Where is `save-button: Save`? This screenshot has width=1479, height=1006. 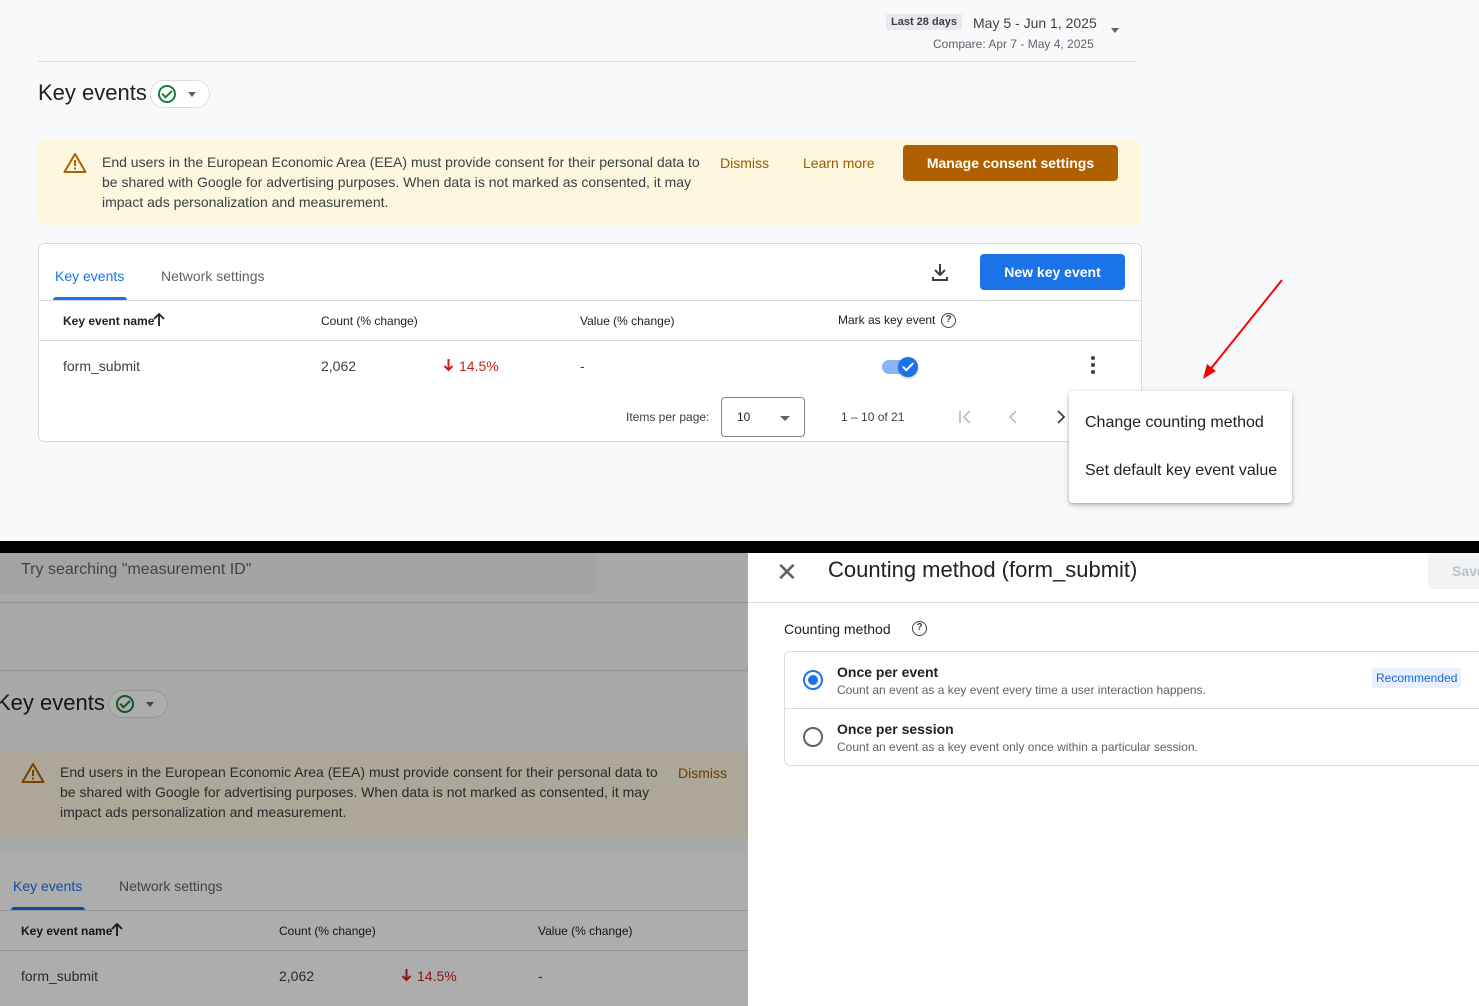 save-button: Save is located at coordinates (1453, 571).